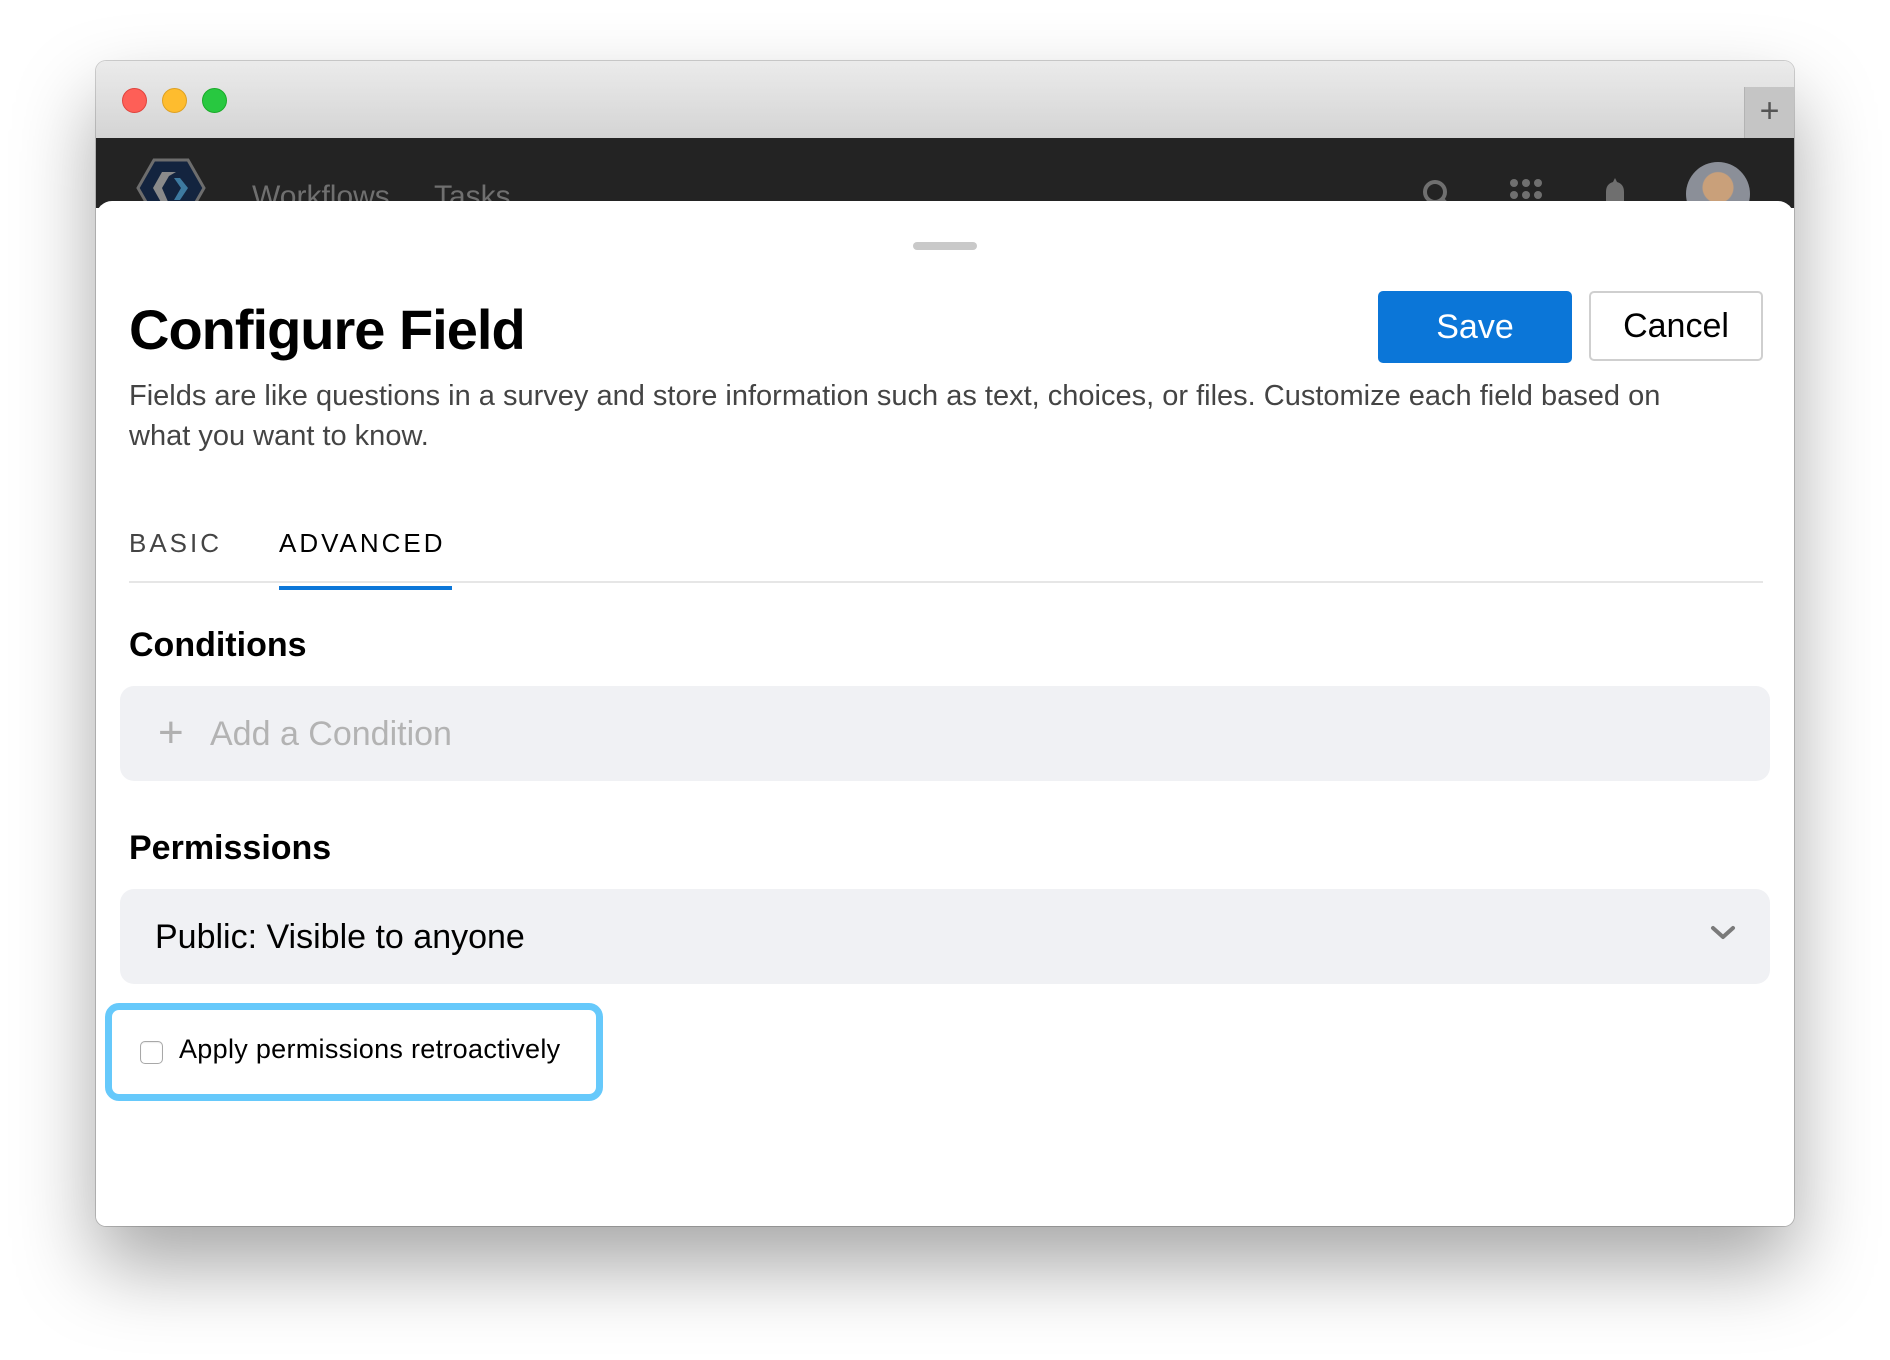 This screenshot has width=1890, height=1360. Describe the element at coordinates (945, 733) in the screenshot. I see `add-condition-button: + Add a Condition` at that location.